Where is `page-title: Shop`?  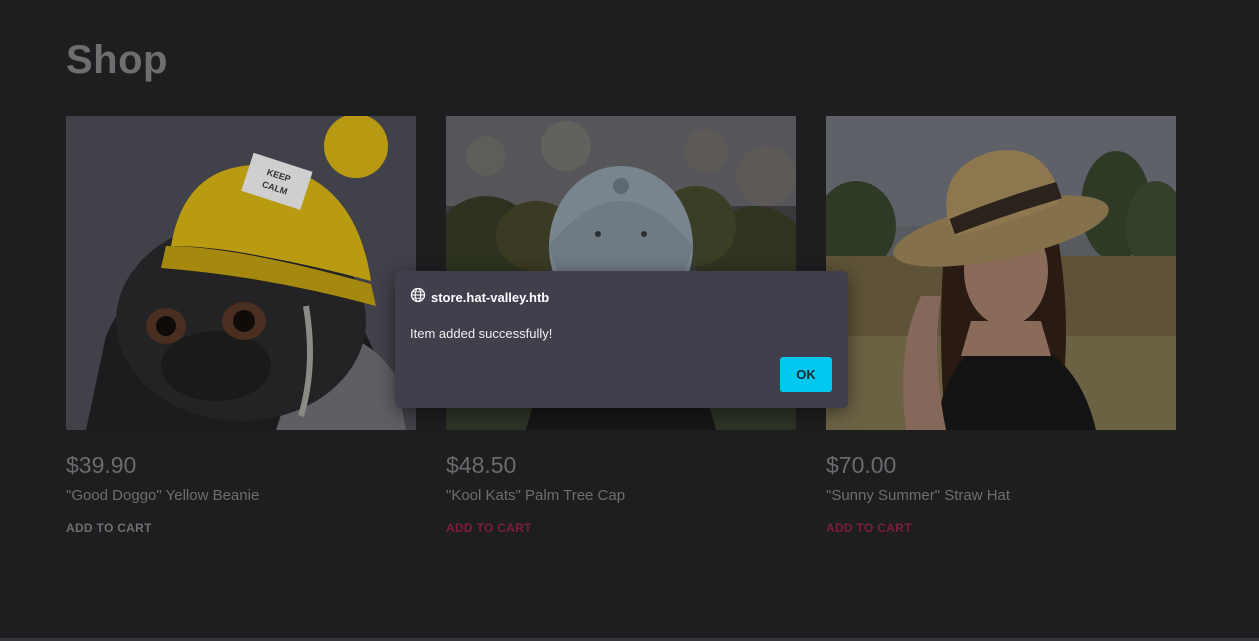
page-title: Shop is located at coordinates (117, 60).